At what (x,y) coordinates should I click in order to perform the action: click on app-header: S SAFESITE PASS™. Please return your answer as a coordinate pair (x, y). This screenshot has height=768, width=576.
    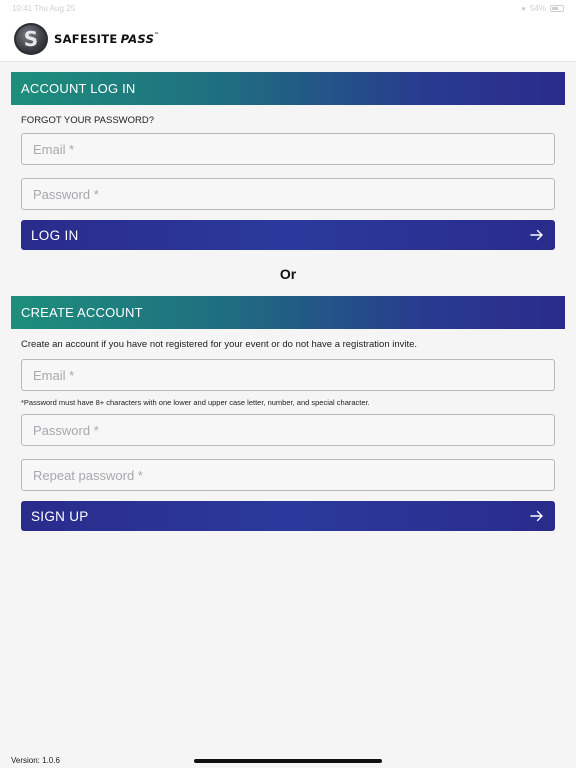
    Looking at the image, I should click on (288, 39).